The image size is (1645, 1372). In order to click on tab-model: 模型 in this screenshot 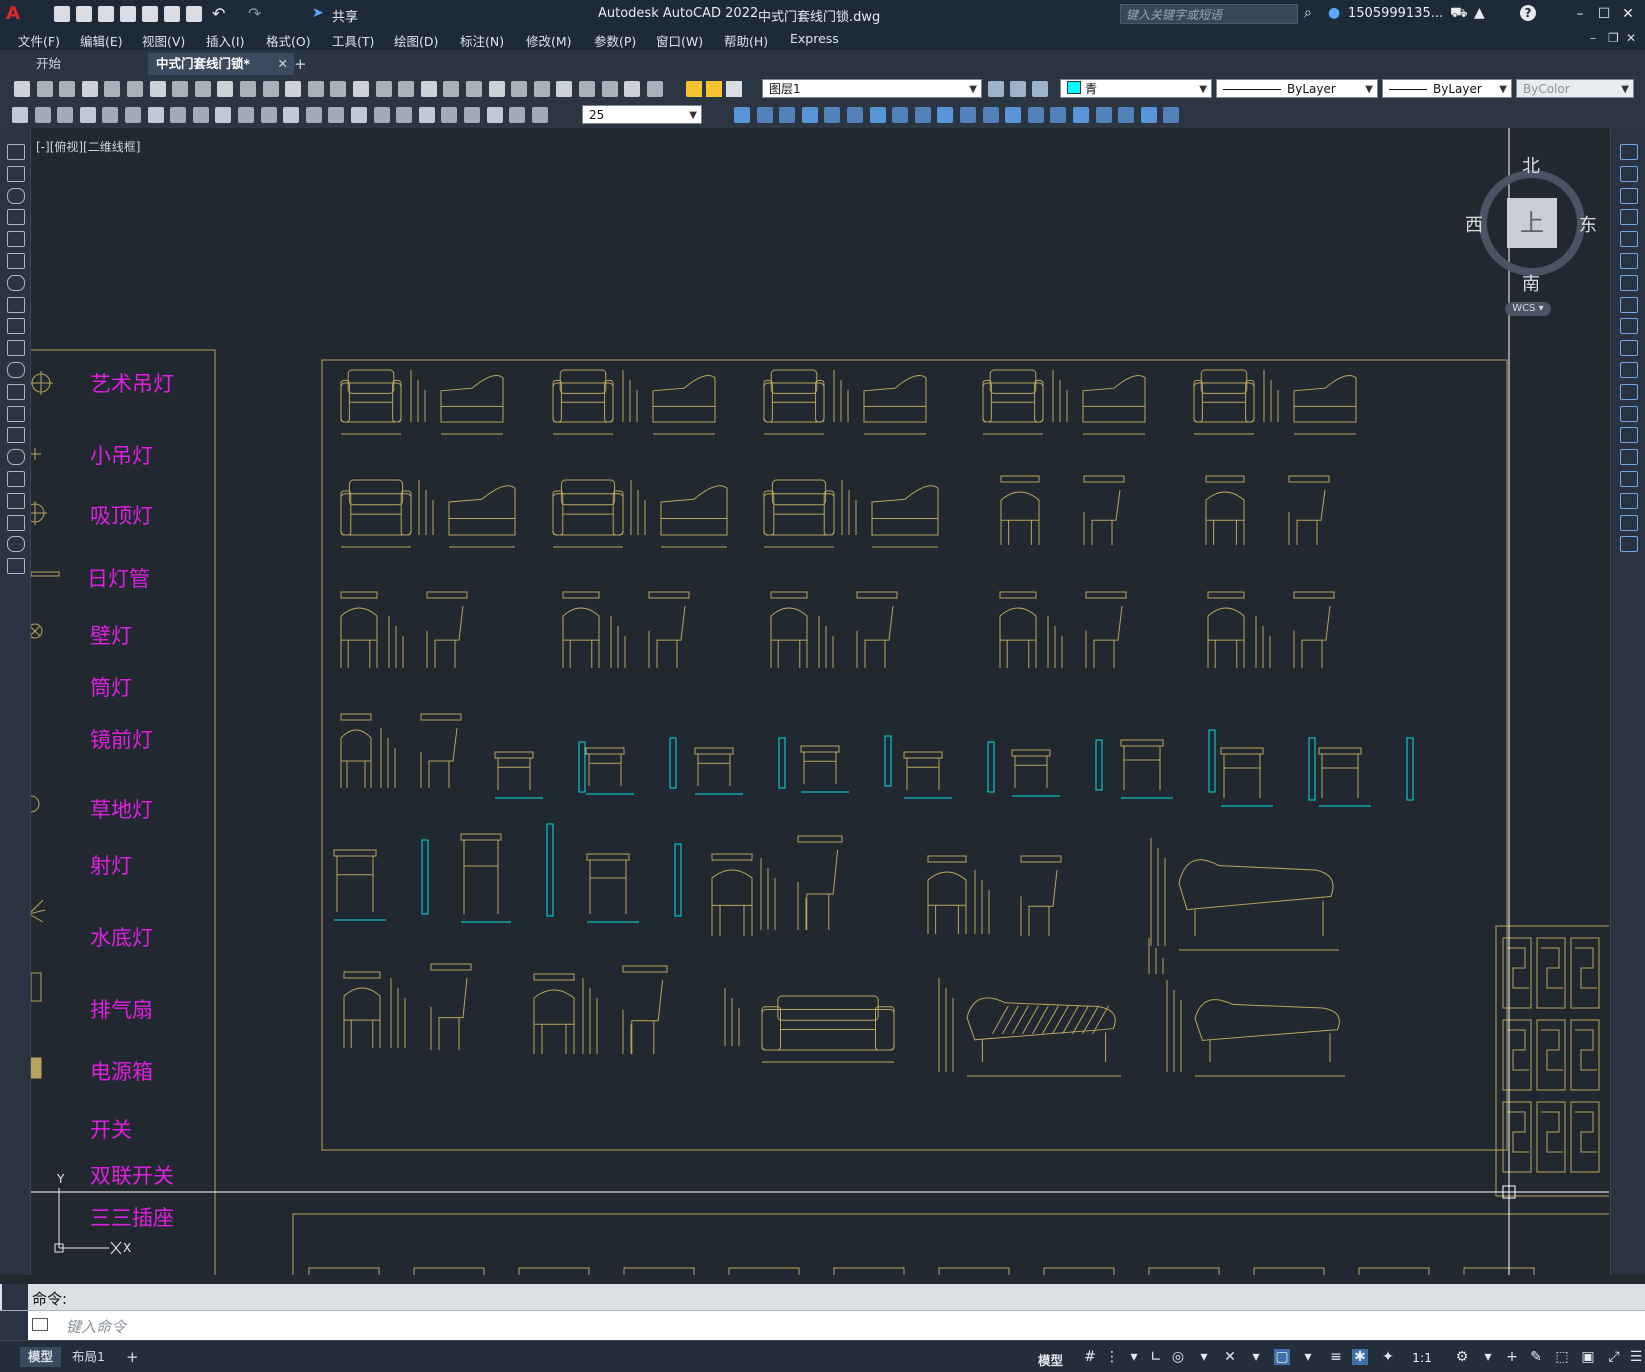, I will do `click(41, 1357)`.